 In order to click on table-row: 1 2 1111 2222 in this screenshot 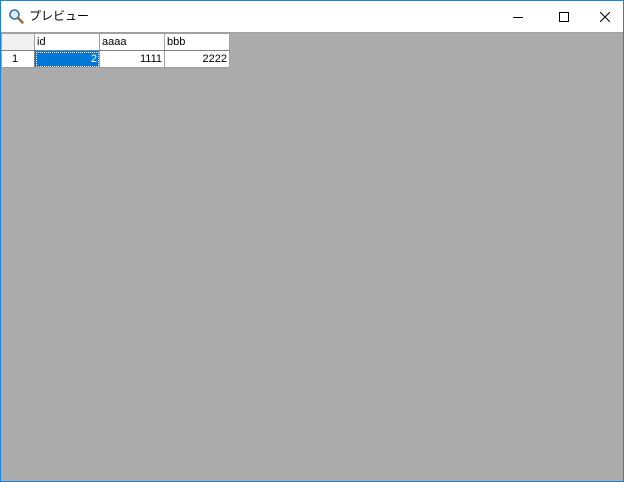, I will do `click(115, 59)`.